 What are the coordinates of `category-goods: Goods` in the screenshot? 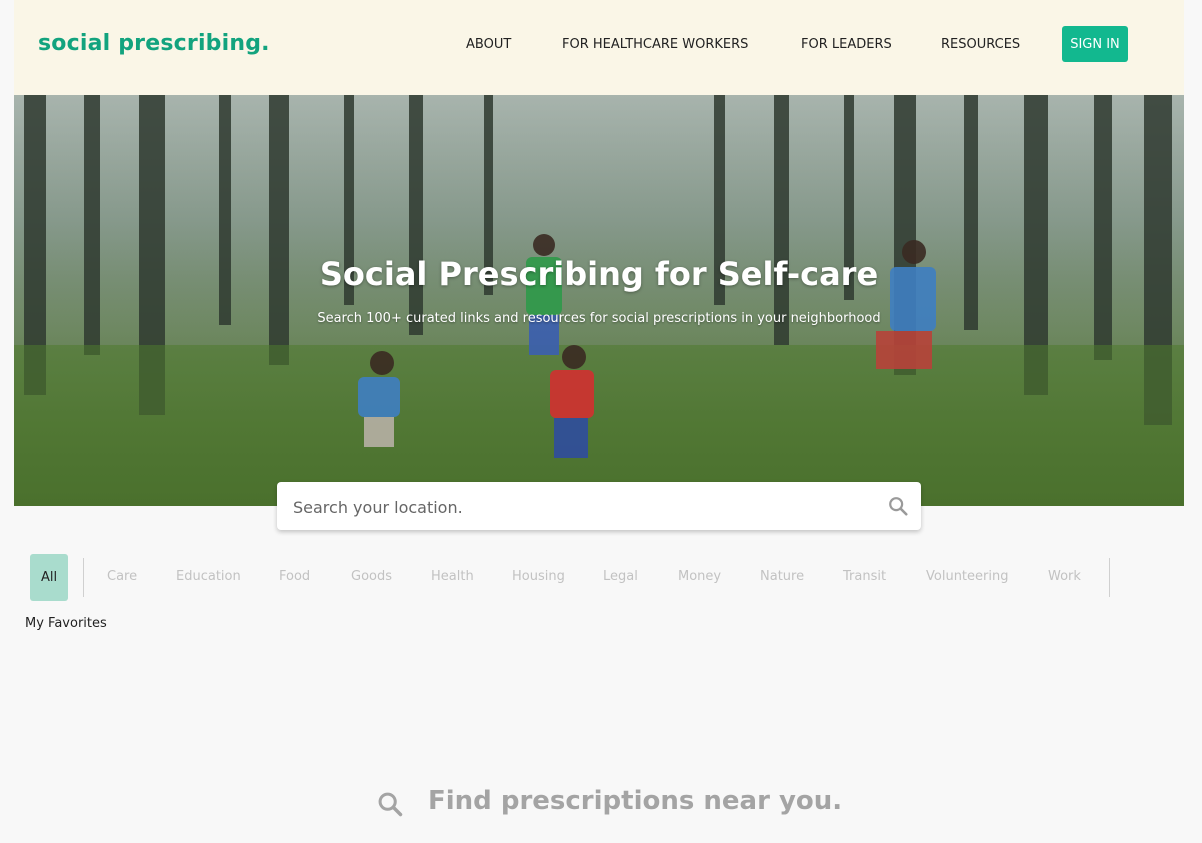 It's located at (371, 576).